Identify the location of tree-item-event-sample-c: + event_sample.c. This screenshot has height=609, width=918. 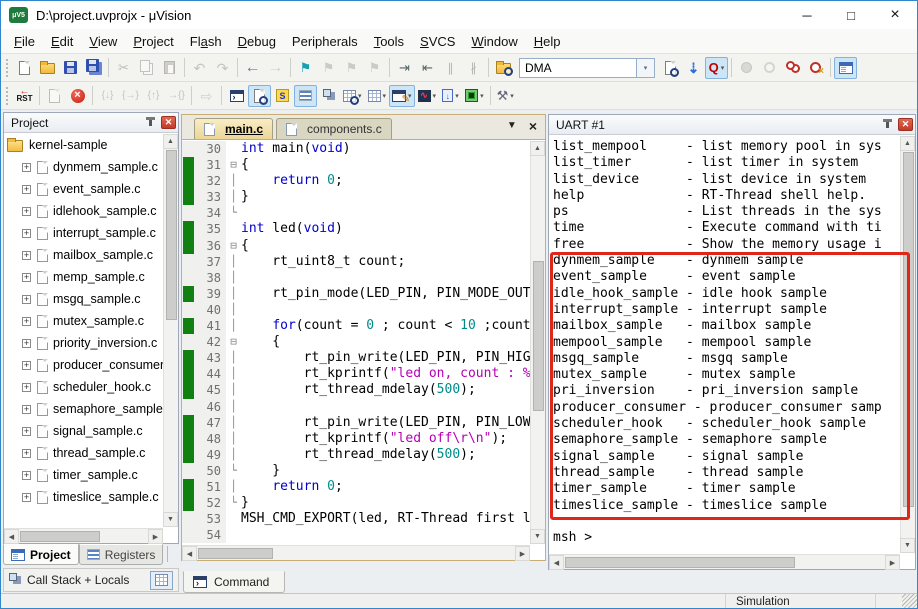
(83, 189).